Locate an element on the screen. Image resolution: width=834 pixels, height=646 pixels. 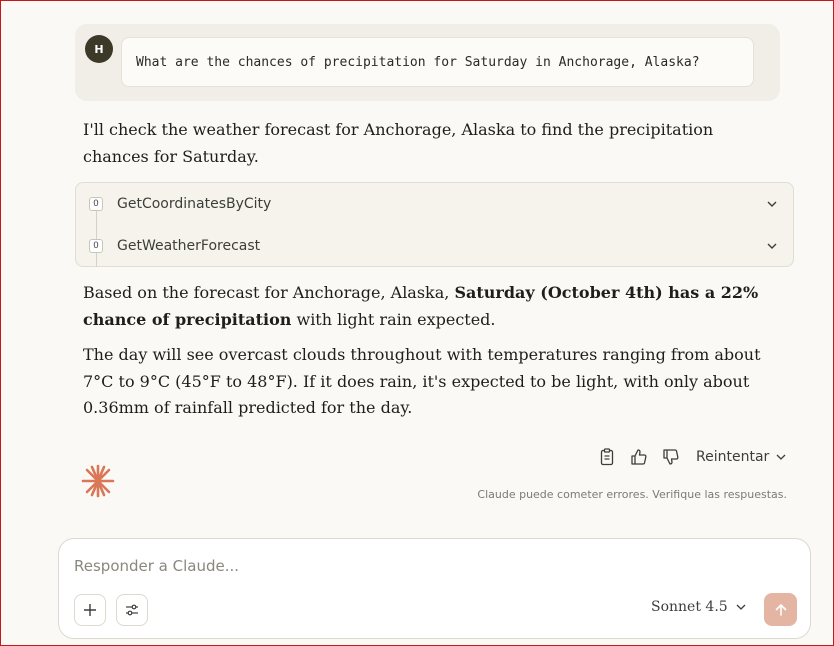
add-button is located at coordinates (90, 610).